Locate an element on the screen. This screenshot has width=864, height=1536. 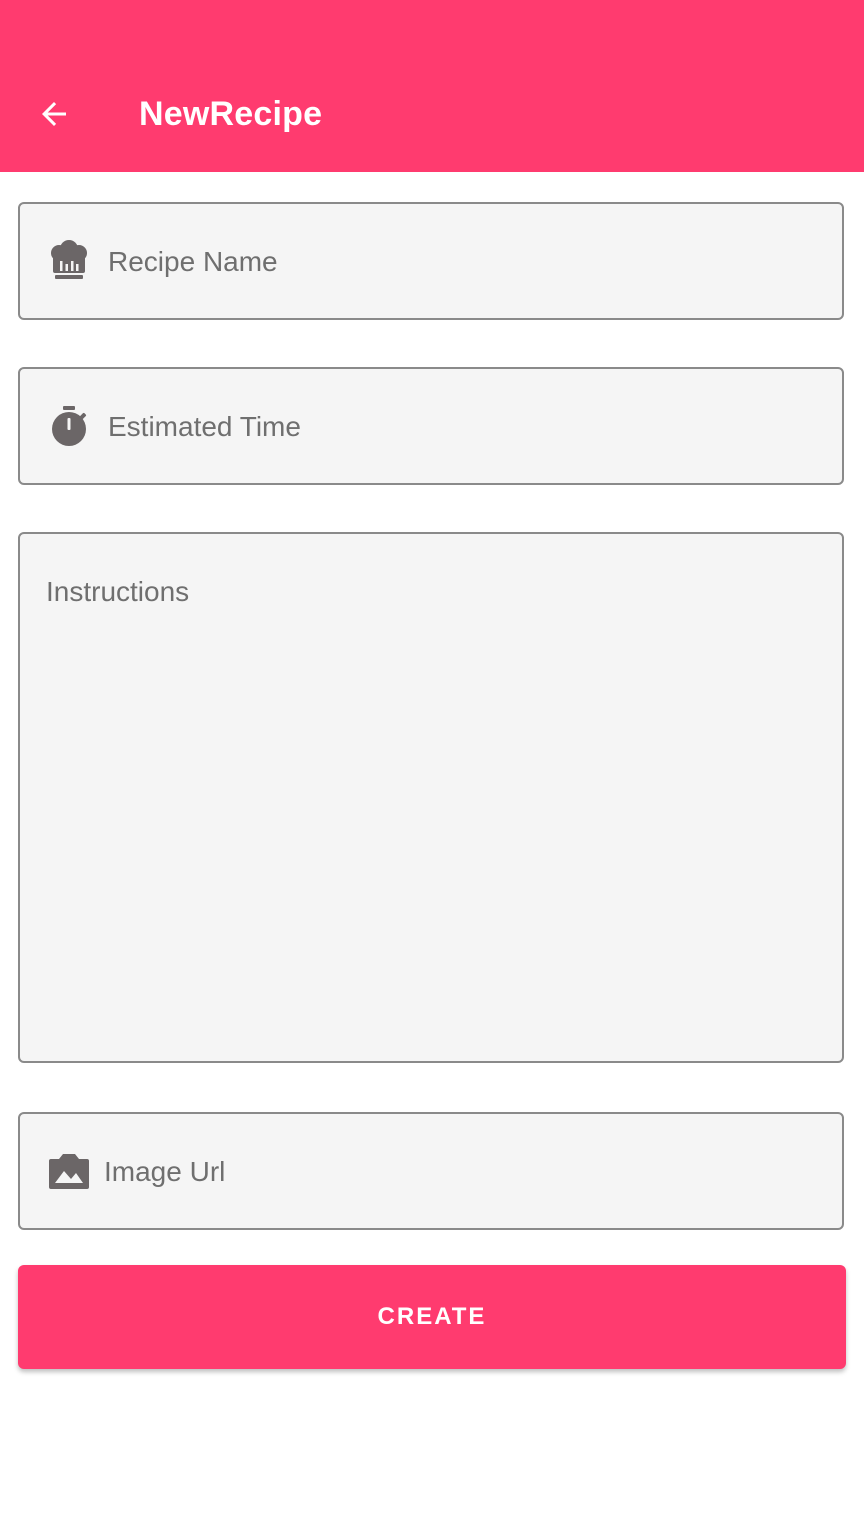
estimated-time-input is located at coordinates (458, 427).